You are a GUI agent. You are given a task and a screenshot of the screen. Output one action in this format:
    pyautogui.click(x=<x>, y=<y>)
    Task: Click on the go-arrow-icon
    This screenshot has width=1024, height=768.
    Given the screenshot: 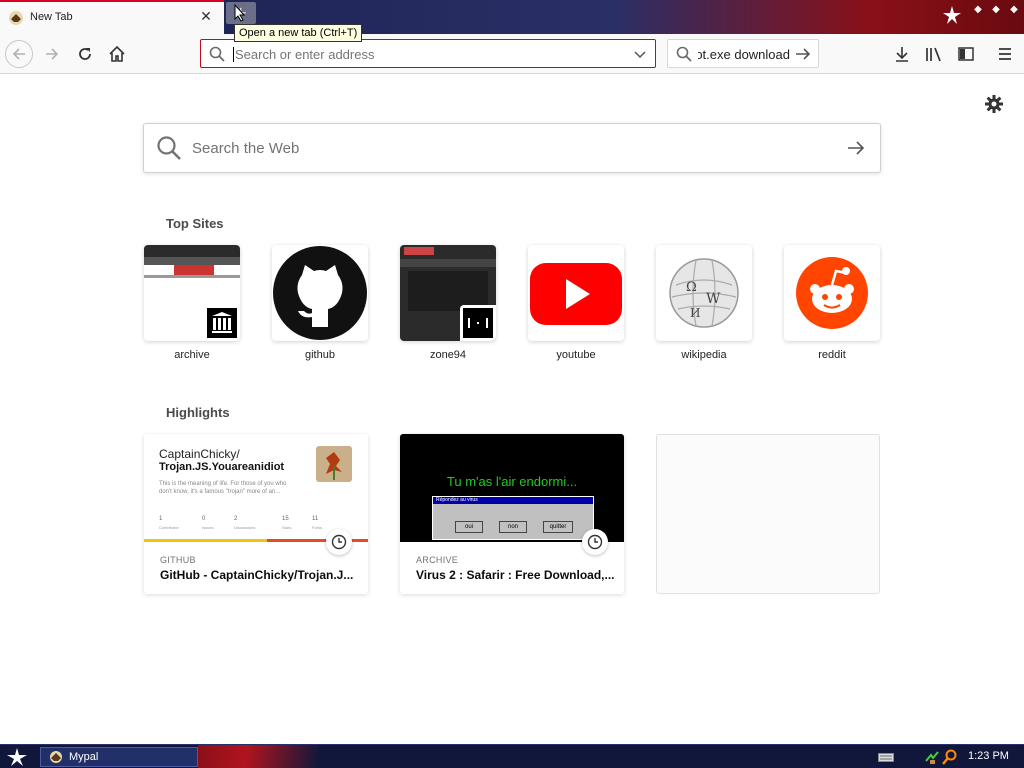 What is the action you would take?
    pyautogui.click(x=803, y=54)
    